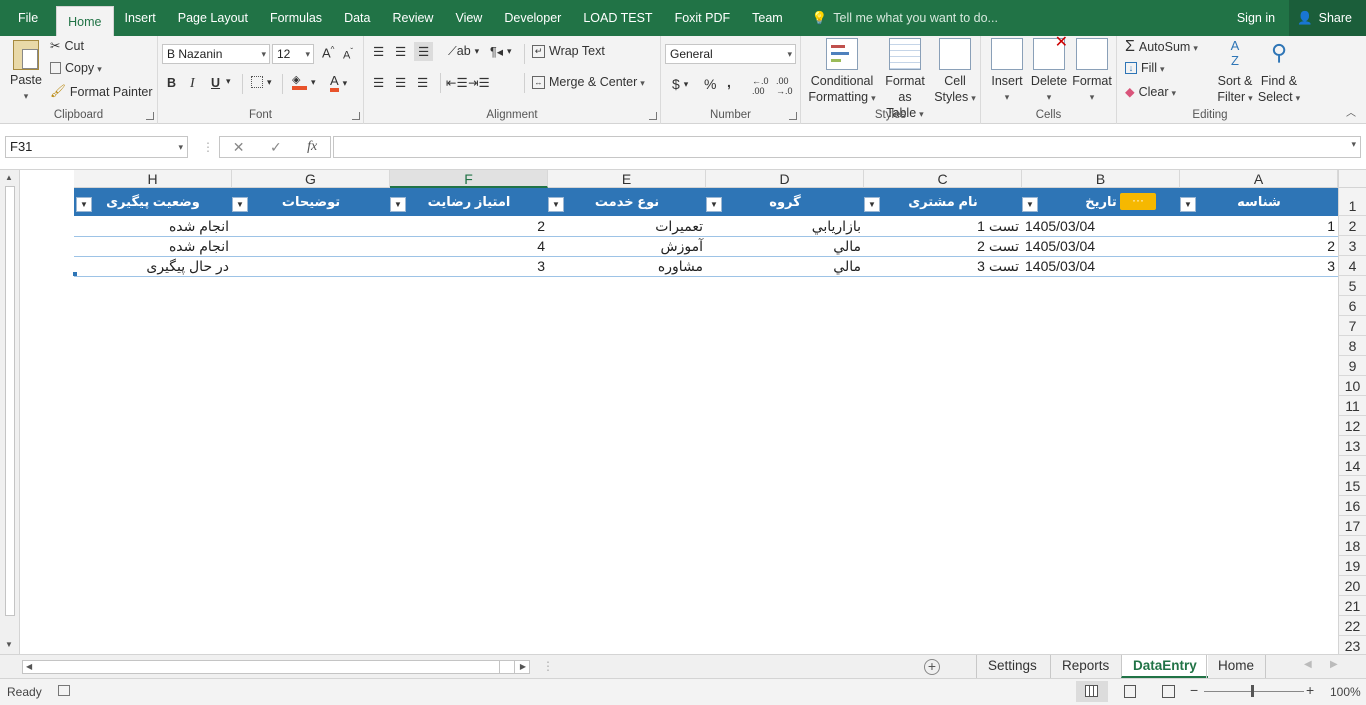 The height and width of the screenshot is (705, 1366). I want to click on merge-center-button: ↔ Merge & Center, so click(588, 82).